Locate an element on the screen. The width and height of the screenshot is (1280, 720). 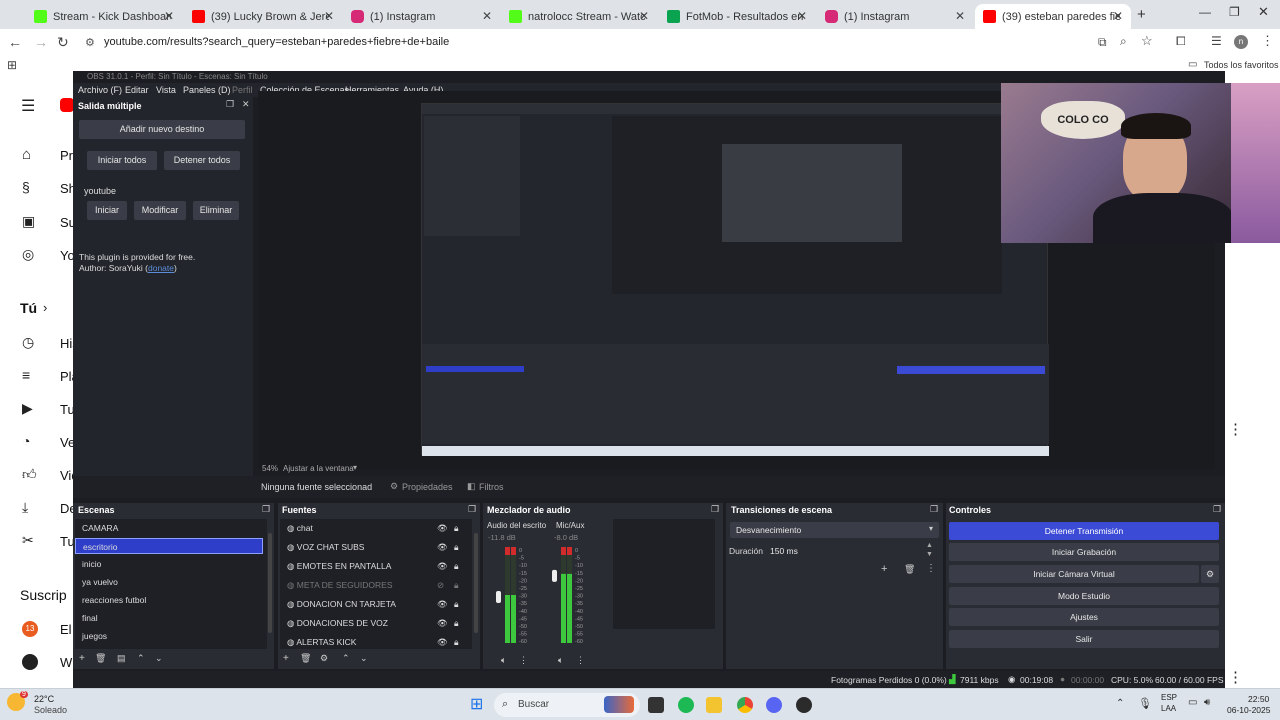
move-down-icon: ⌄ is located at coordinates (159, 658).